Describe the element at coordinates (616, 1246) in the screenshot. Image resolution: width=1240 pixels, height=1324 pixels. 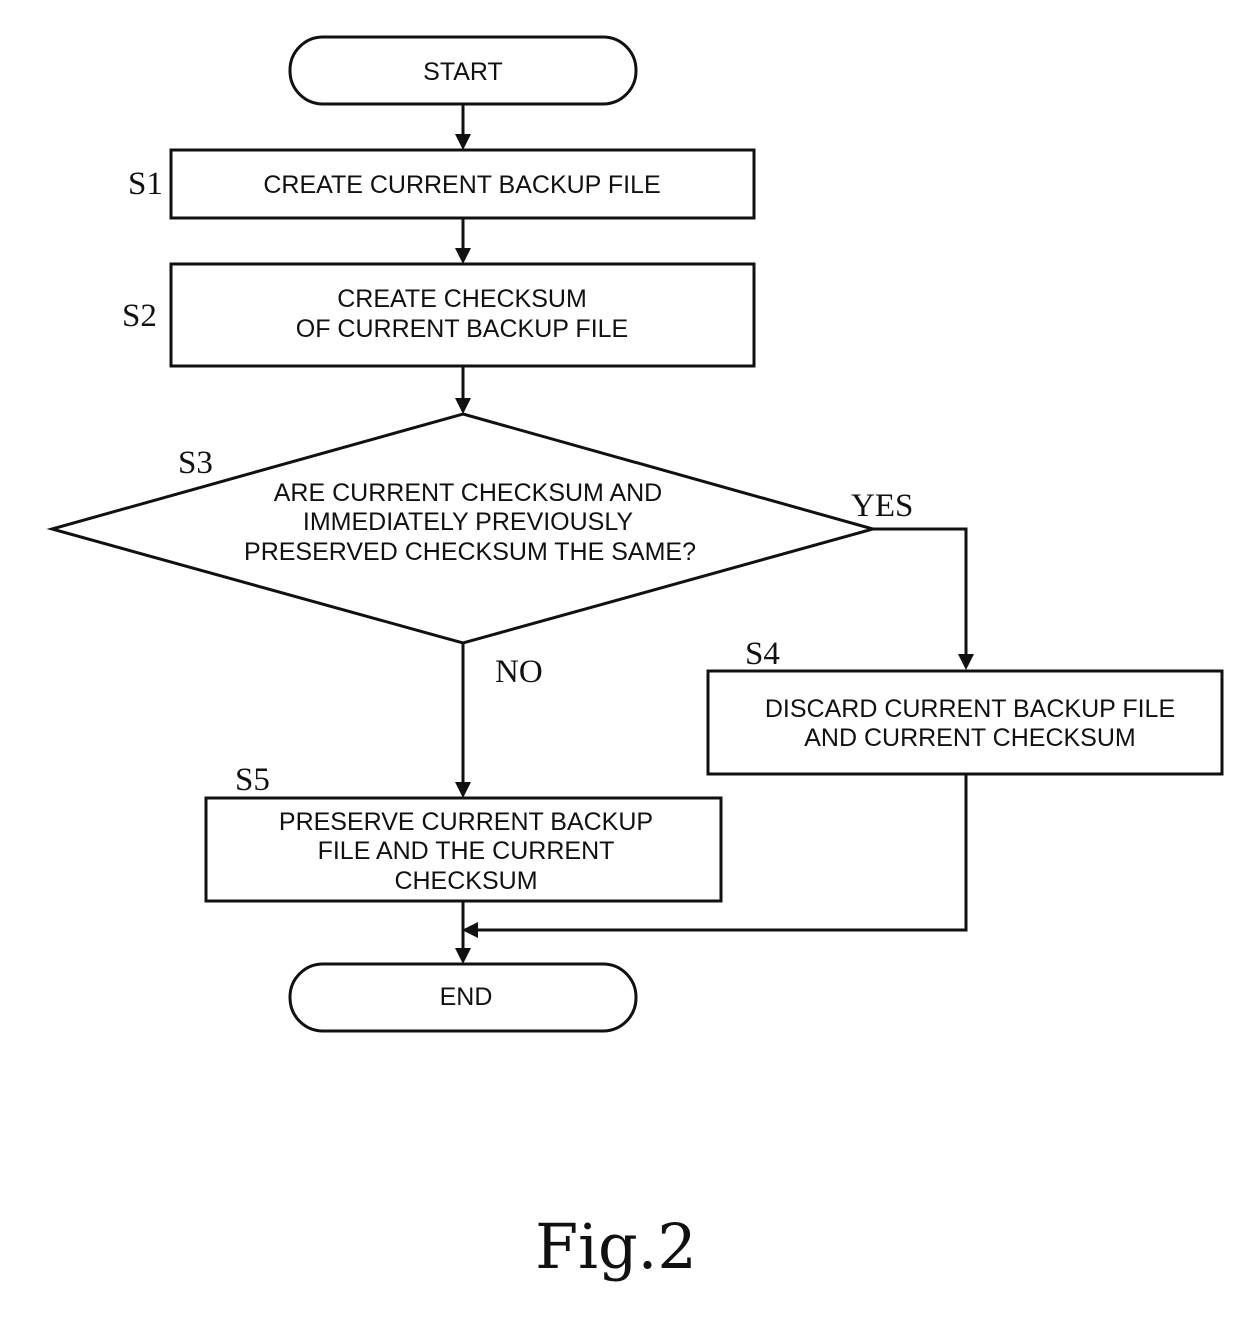
I see `figure-label: Fig.2` at that location.